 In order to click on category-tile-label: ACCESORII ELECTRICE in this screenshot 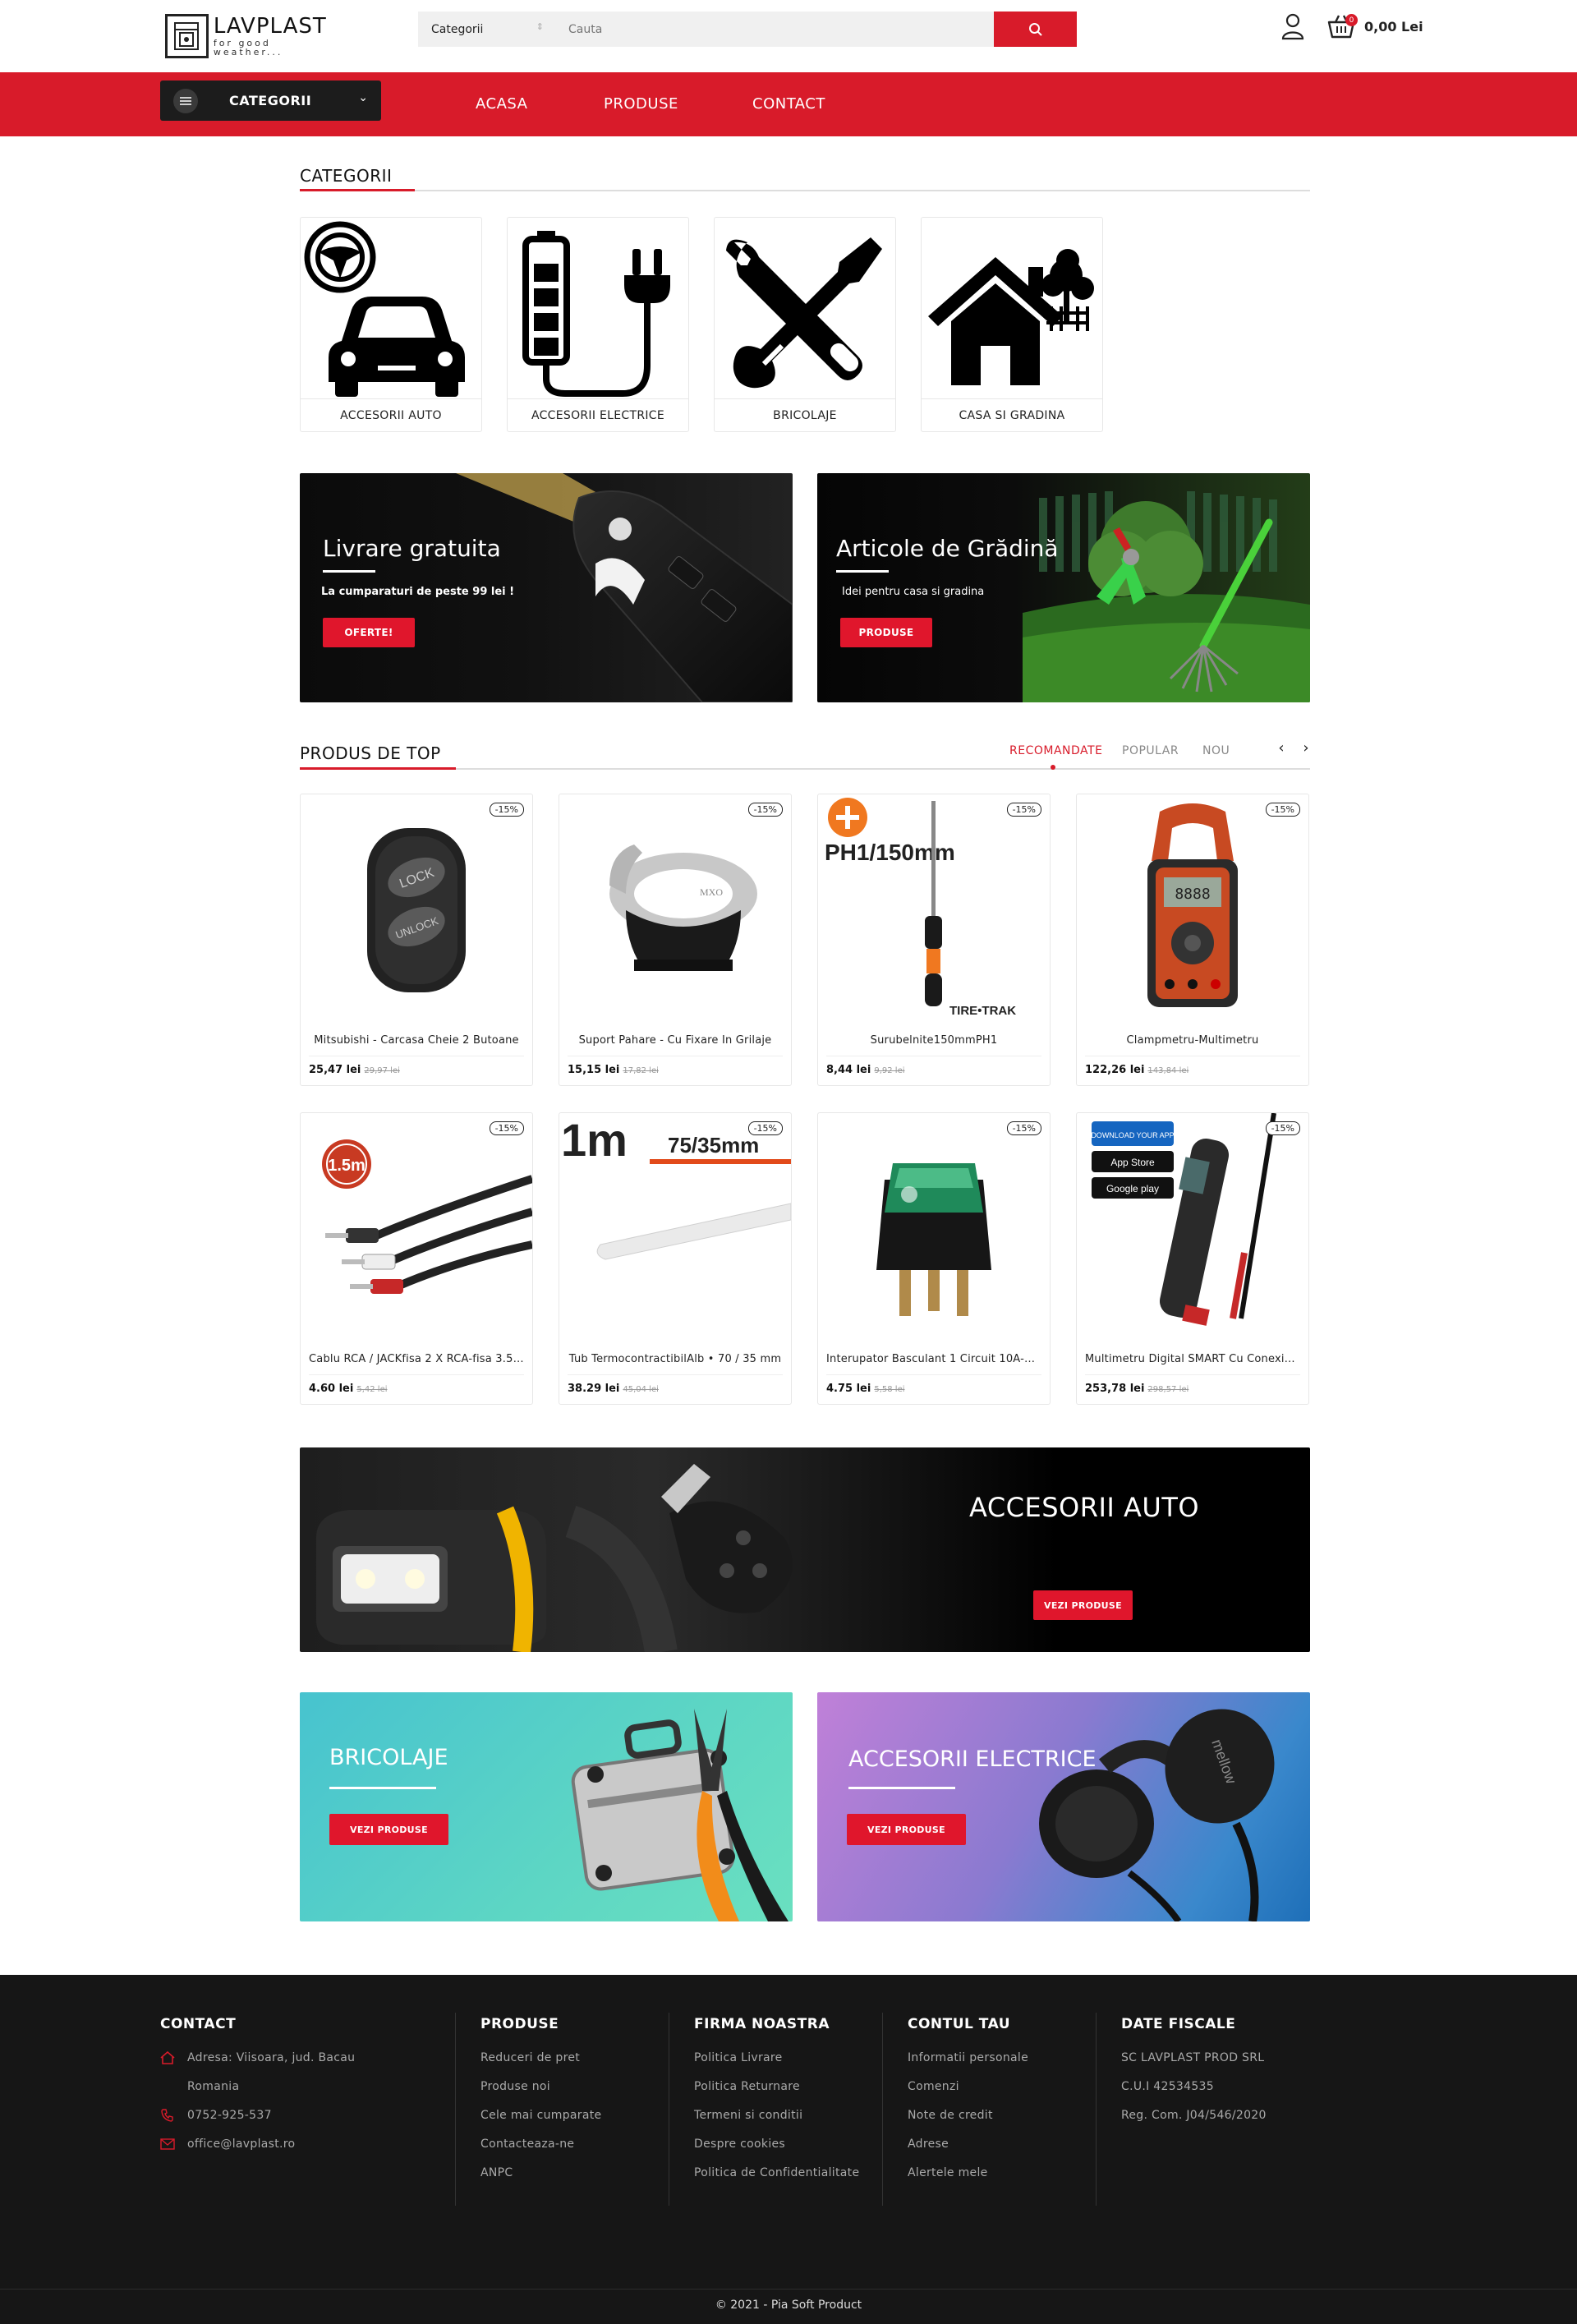, I will do `click(598, 414)`.